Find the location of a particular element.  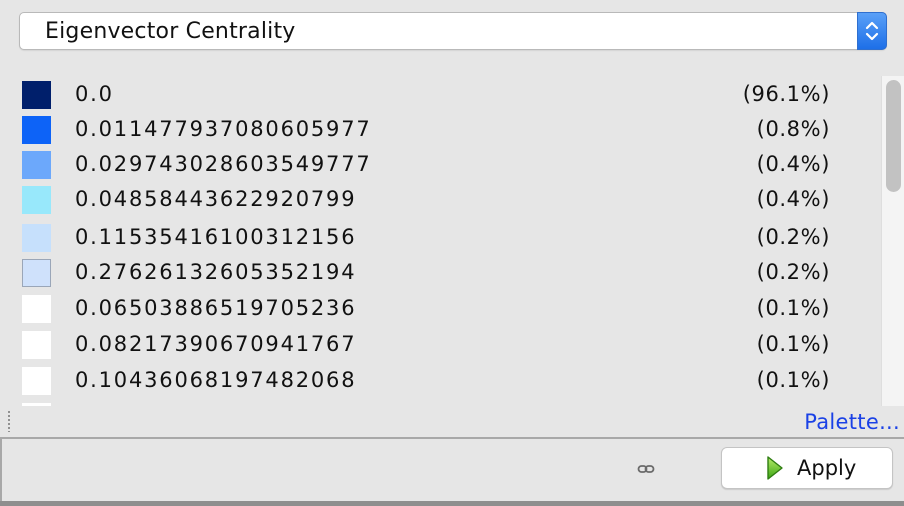

legend-value: 0.06503886519705236 is located at coordinates (216, 308).